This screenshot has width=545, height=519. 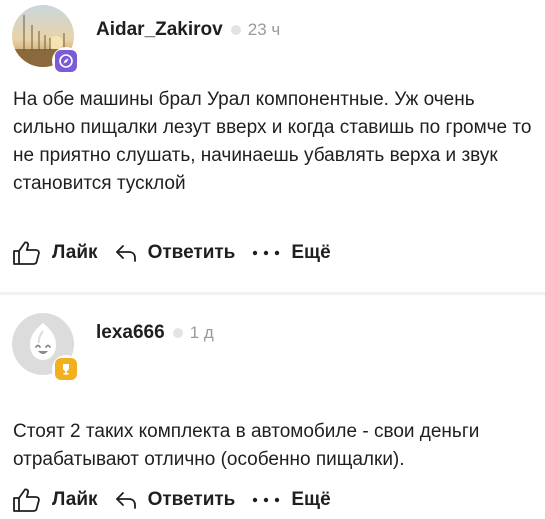 What do you see at coordinates (201, 332) in the screenshot?
I see `timestamp: 1 д` at bounding box center [201, 332].